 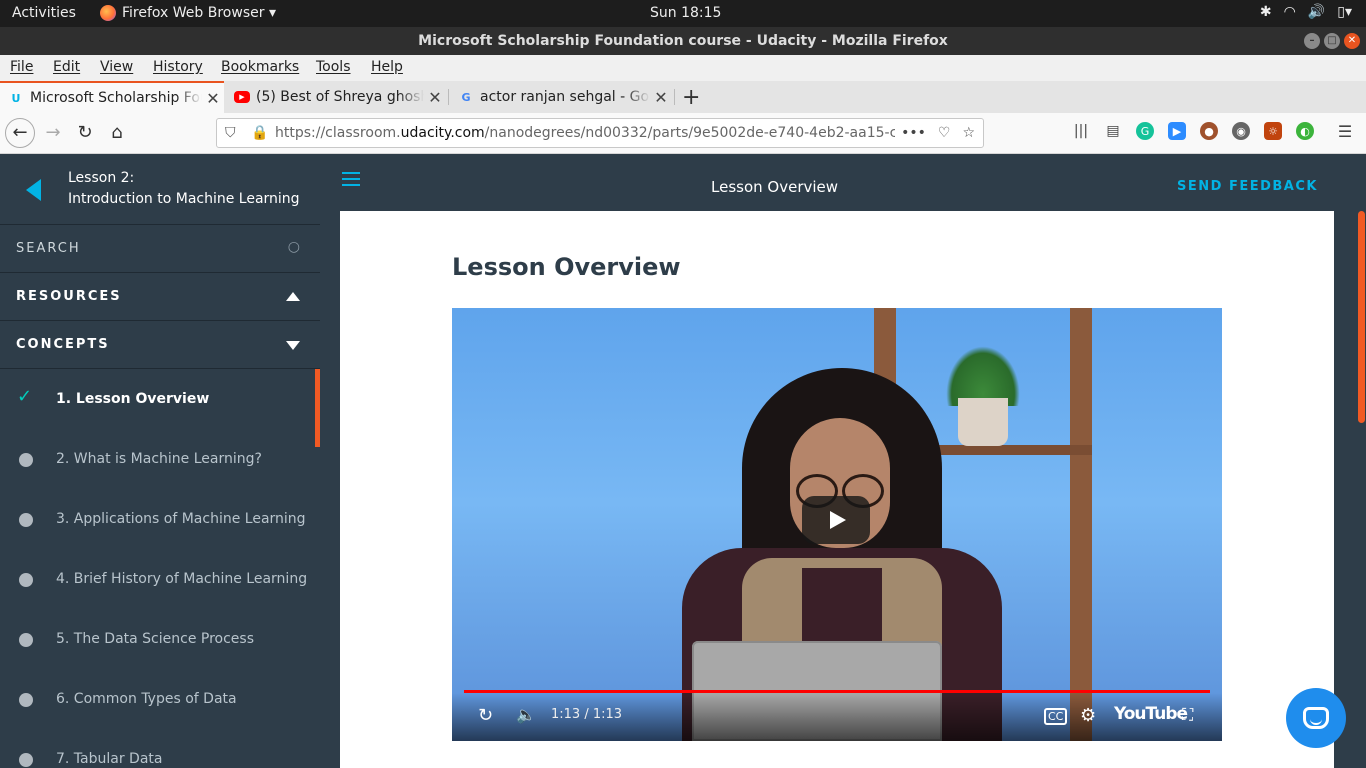 I want to click on search-icon: ○, so click(x=295, y=247).